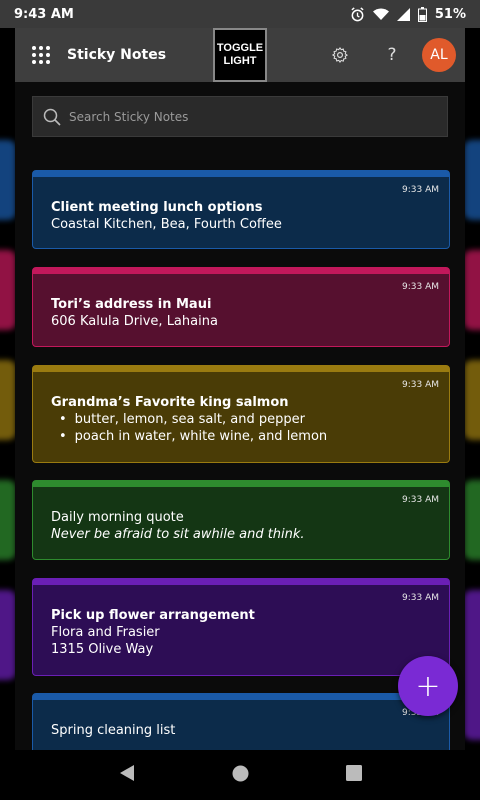 The height and width of the screenshot is (800, 480). I want to click on toggle-light-button: TOGGLE LIGHT, so click(240, 55).